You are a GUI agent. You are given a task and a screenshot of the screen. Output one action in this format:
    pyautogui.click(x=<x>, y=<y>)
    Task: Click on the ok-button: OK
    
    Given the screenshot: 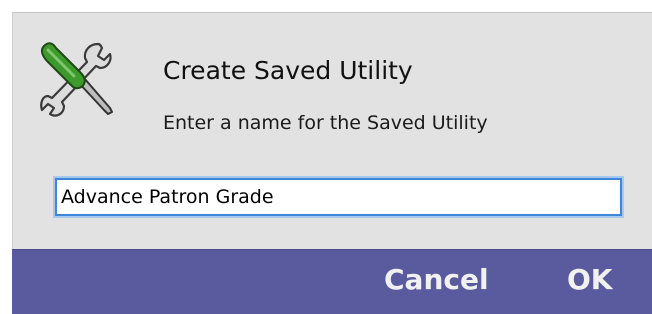 What is the action you would take?
    pyautogui.click(x=590, y=279)
    